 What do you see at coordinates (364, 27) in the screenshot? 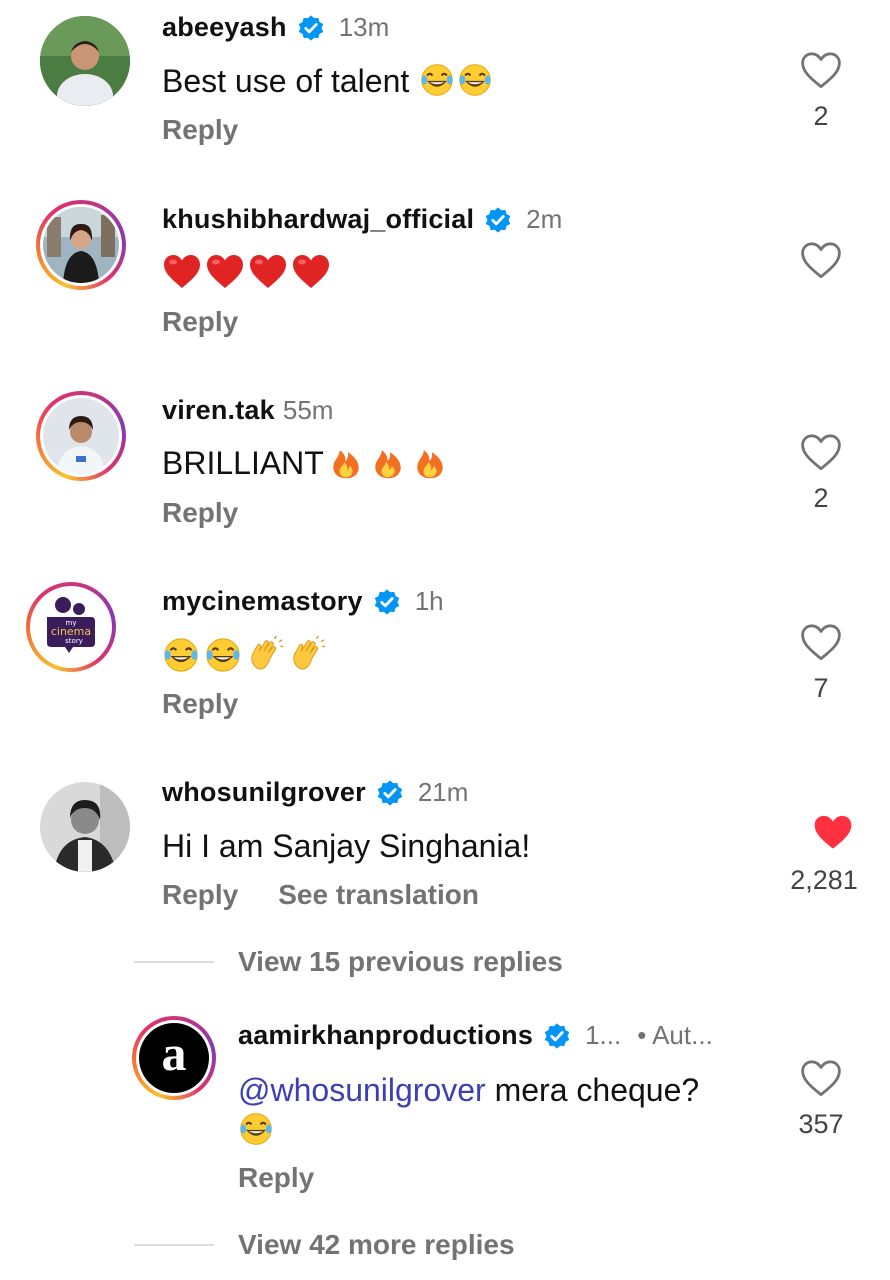
I see `timestamp: 13m` at bounding box center [364, 27].